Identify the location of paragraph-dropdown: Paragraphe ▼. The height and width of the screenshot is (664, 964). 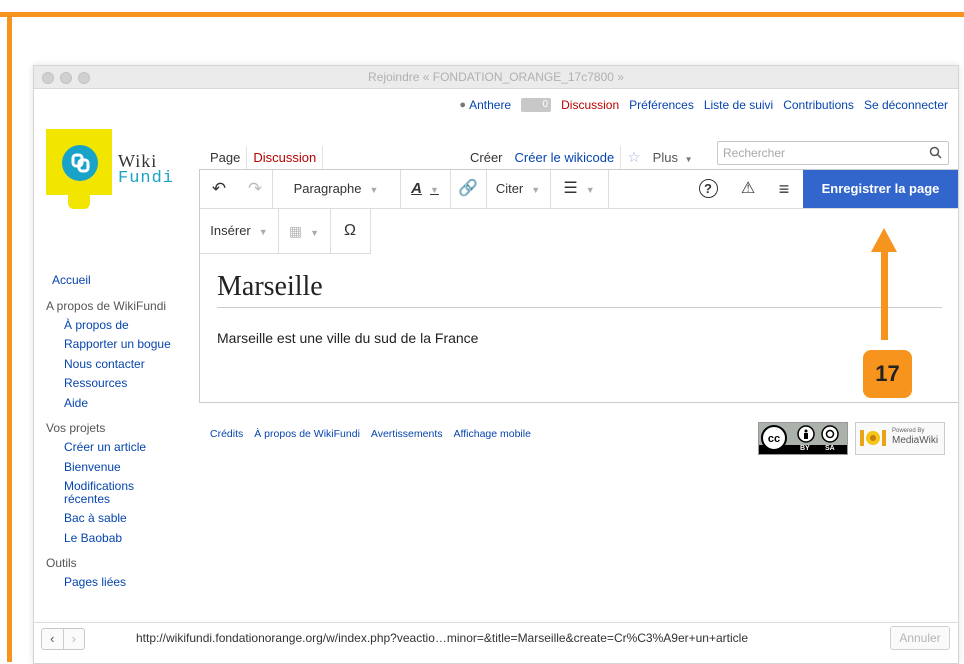
(336, 189).